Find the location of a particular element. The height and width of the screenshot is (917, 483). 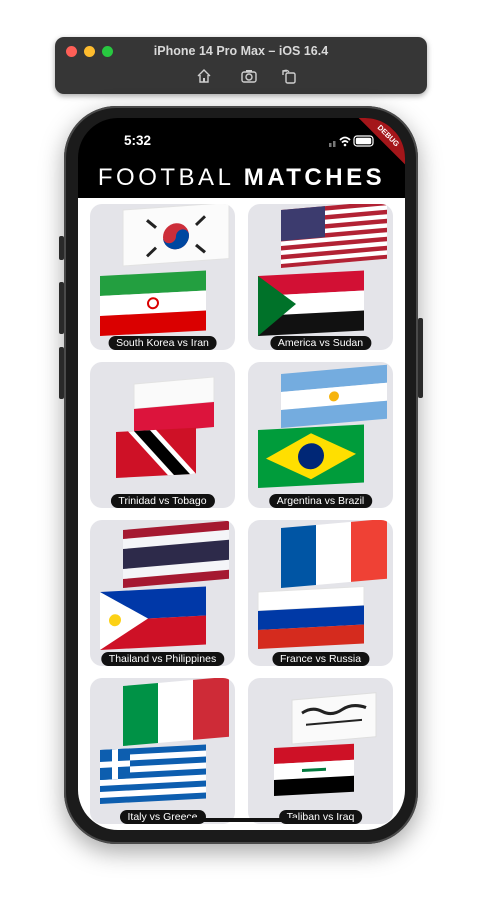

brazil-flag-icon is located at coordinates (311, 456).